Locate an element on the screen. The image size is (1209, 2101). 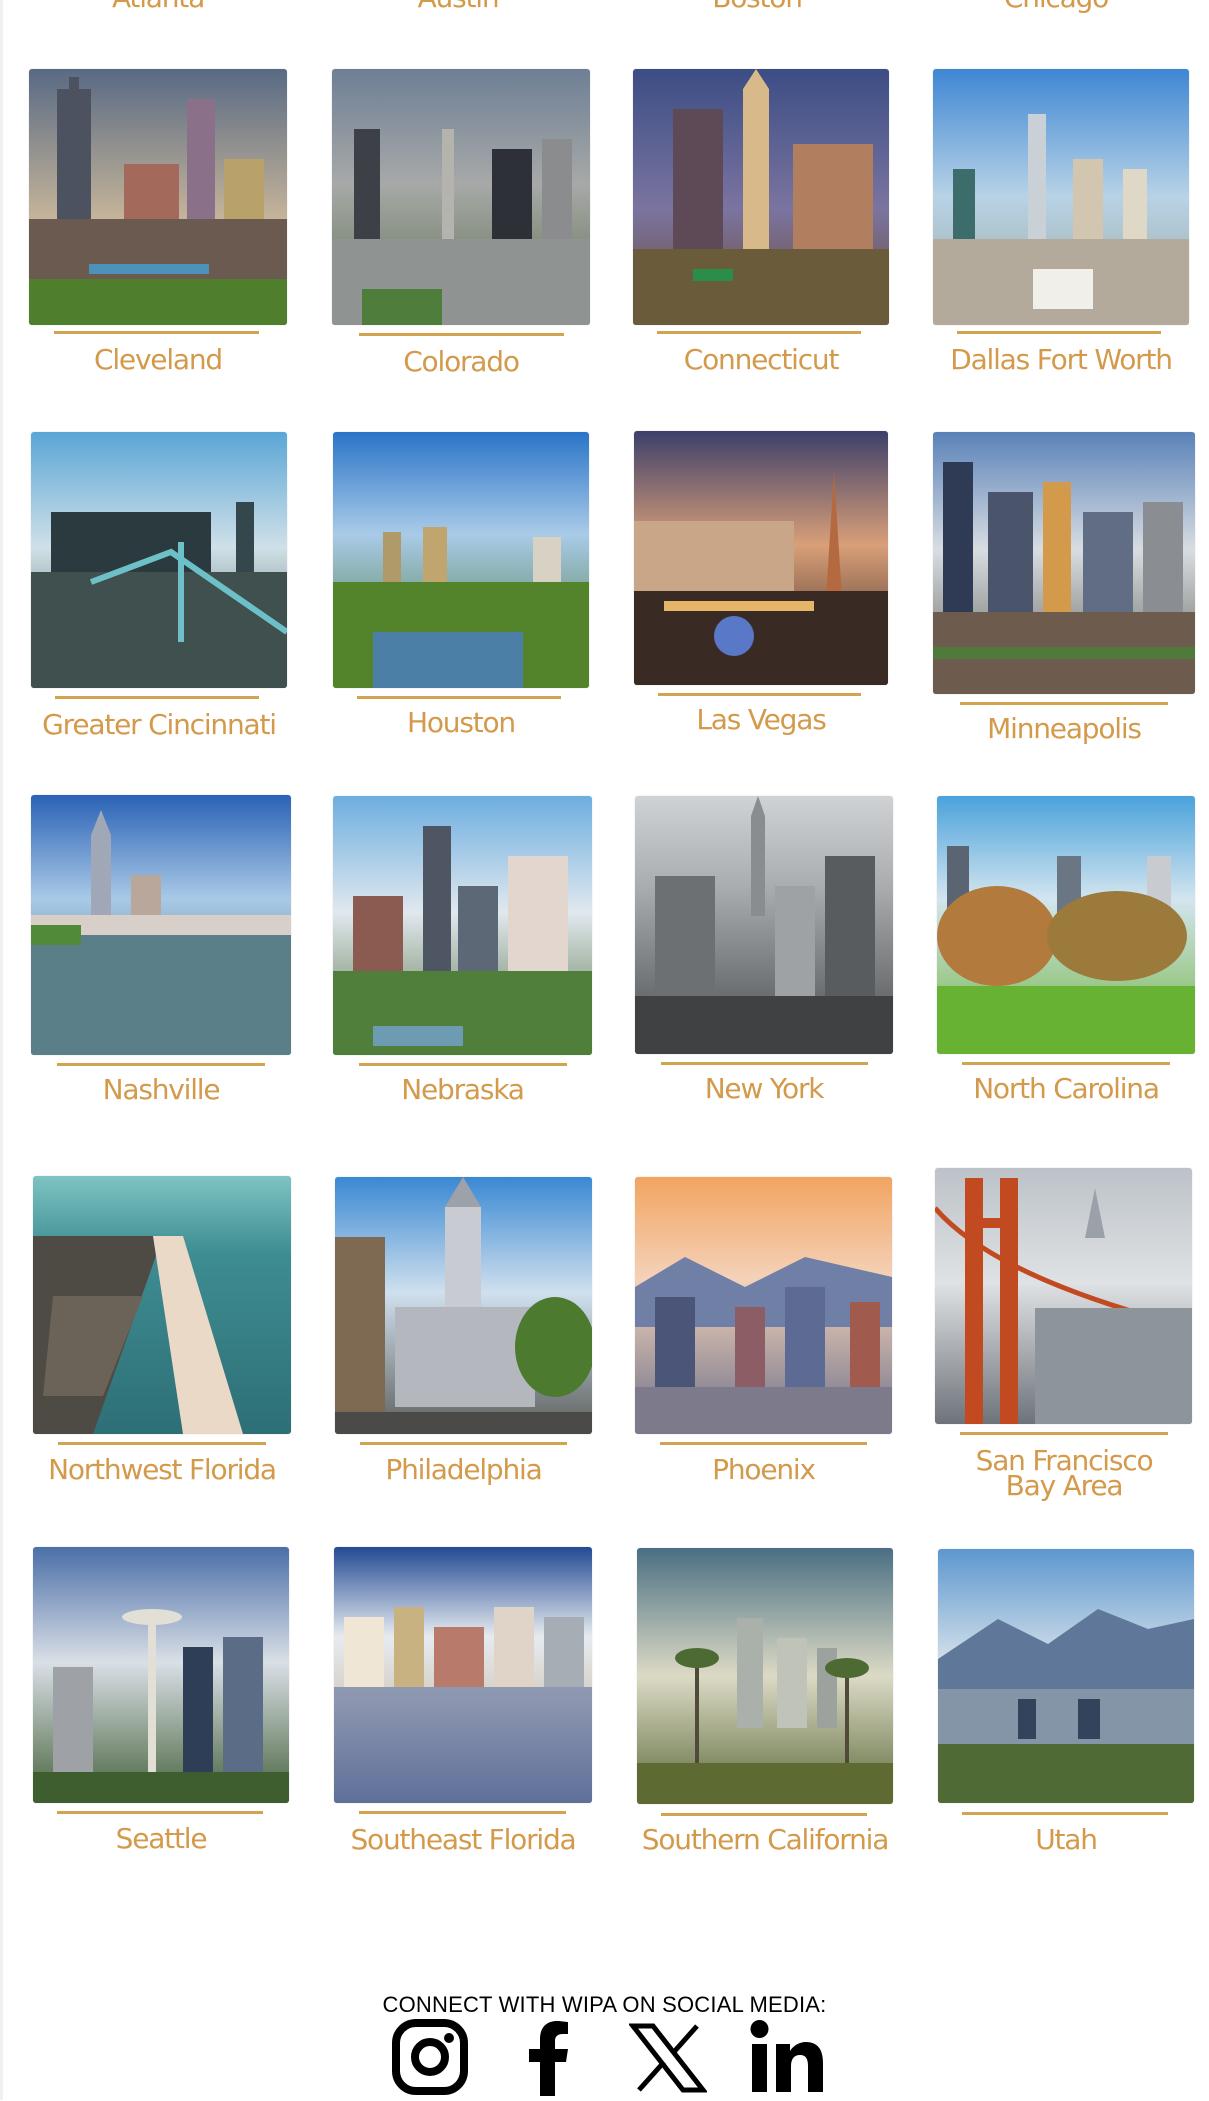
chapter-label: New York is located at coordinates (764, 1088).